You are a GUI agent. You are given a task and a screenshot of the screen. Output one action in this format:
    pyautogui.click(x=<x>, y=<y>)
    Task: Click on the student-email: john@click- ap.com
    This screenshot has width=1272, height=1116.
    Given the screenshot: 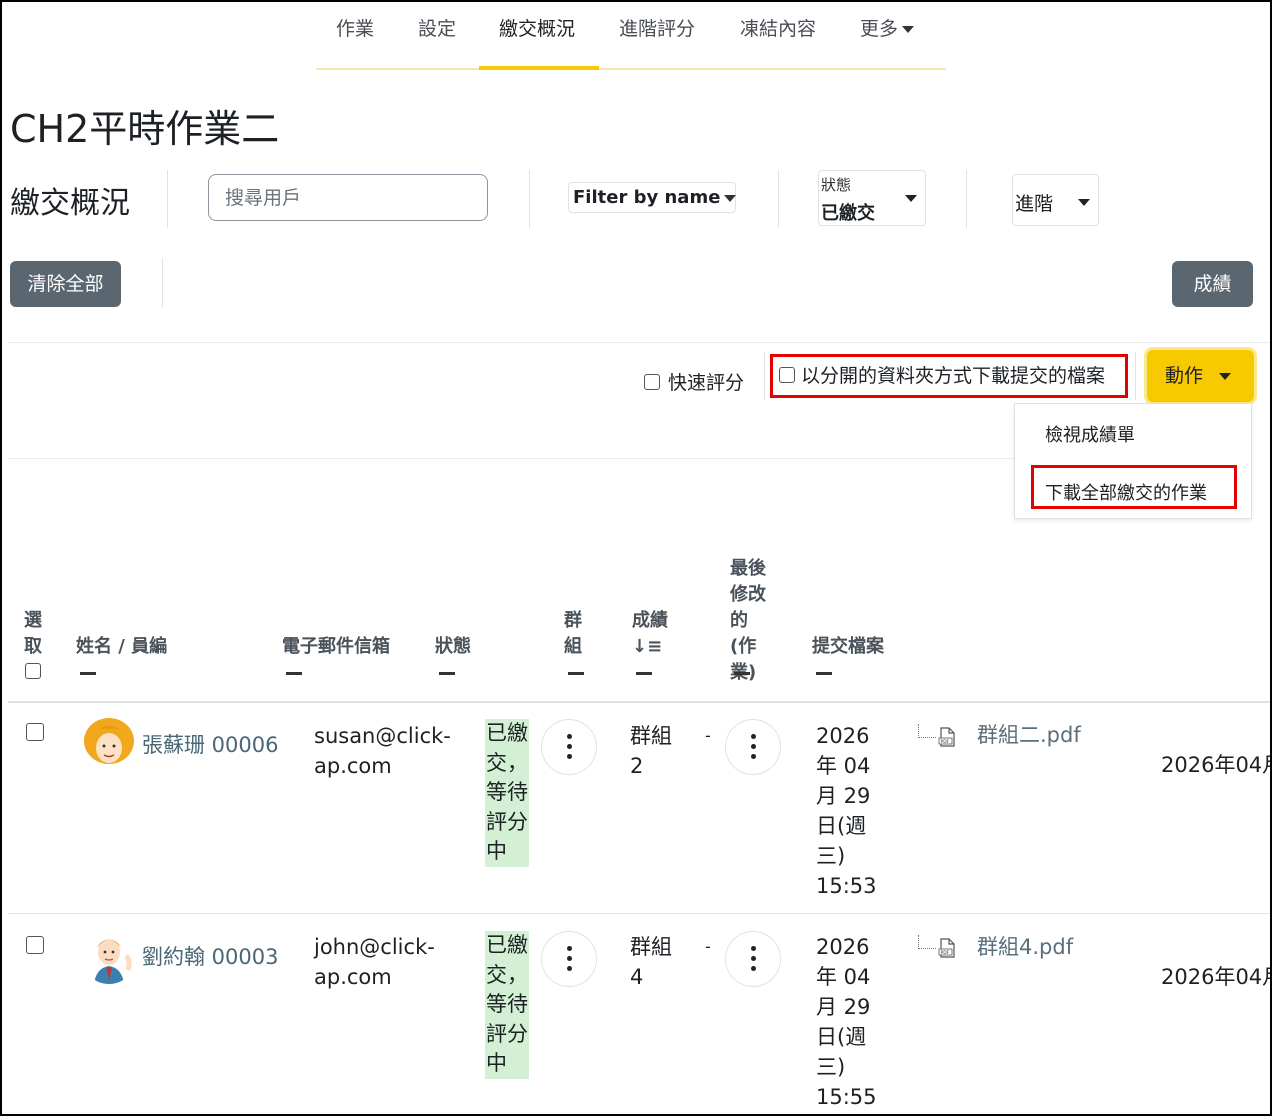 What is the action you would take?
    pyautogui.click(x=374, y=962)
    